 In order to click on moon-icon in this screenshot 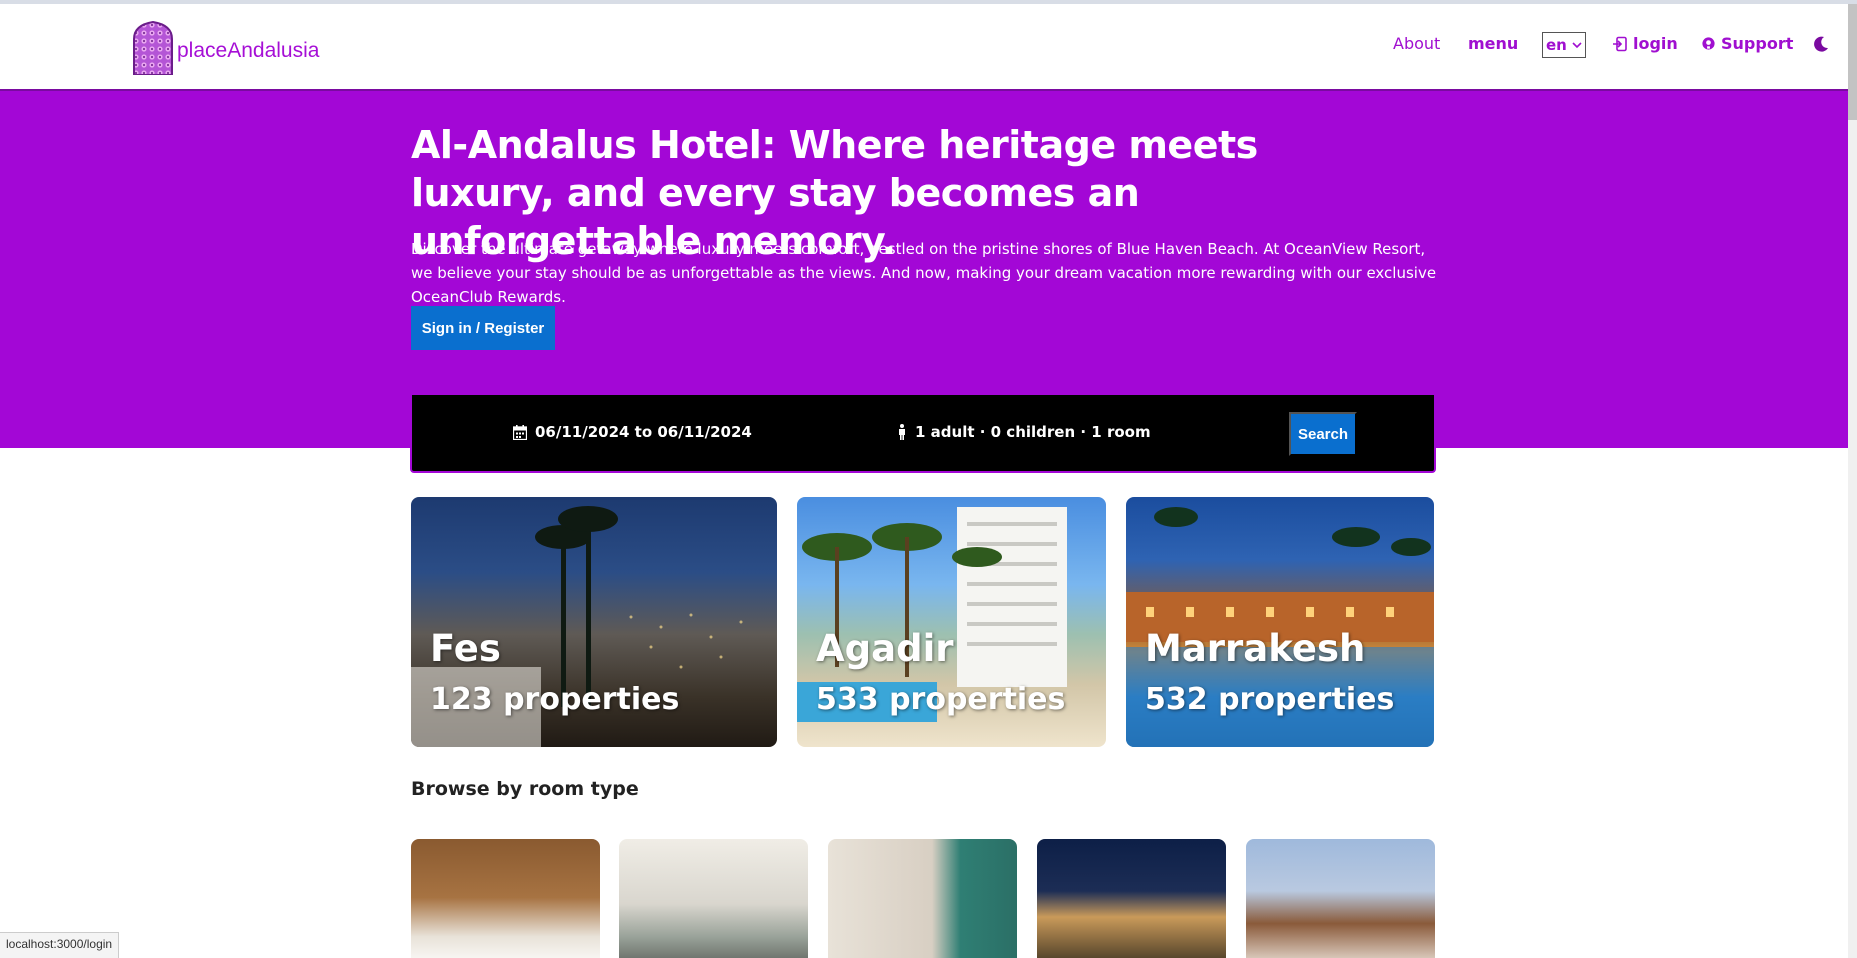, I will do `click(1821, 44)`.